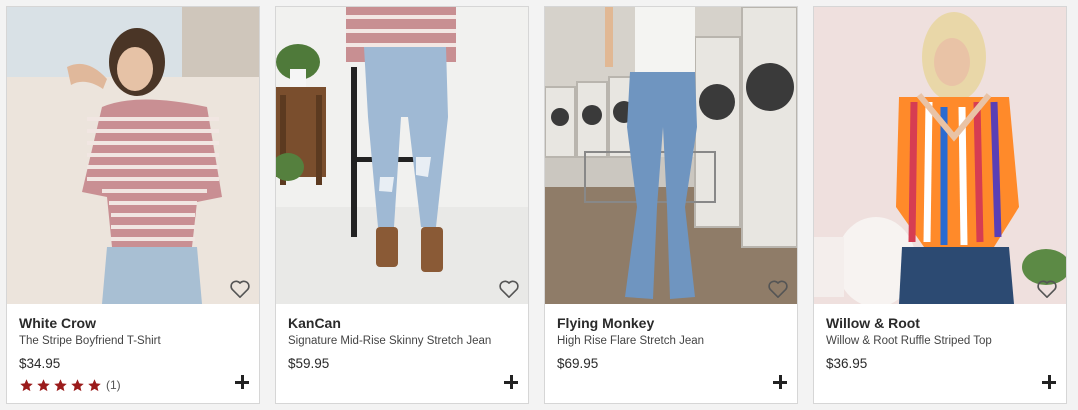 Image resolution: width=1078 pixels, height=410 pixels. I want to click on product-price: $59.95, so click(309, 363).